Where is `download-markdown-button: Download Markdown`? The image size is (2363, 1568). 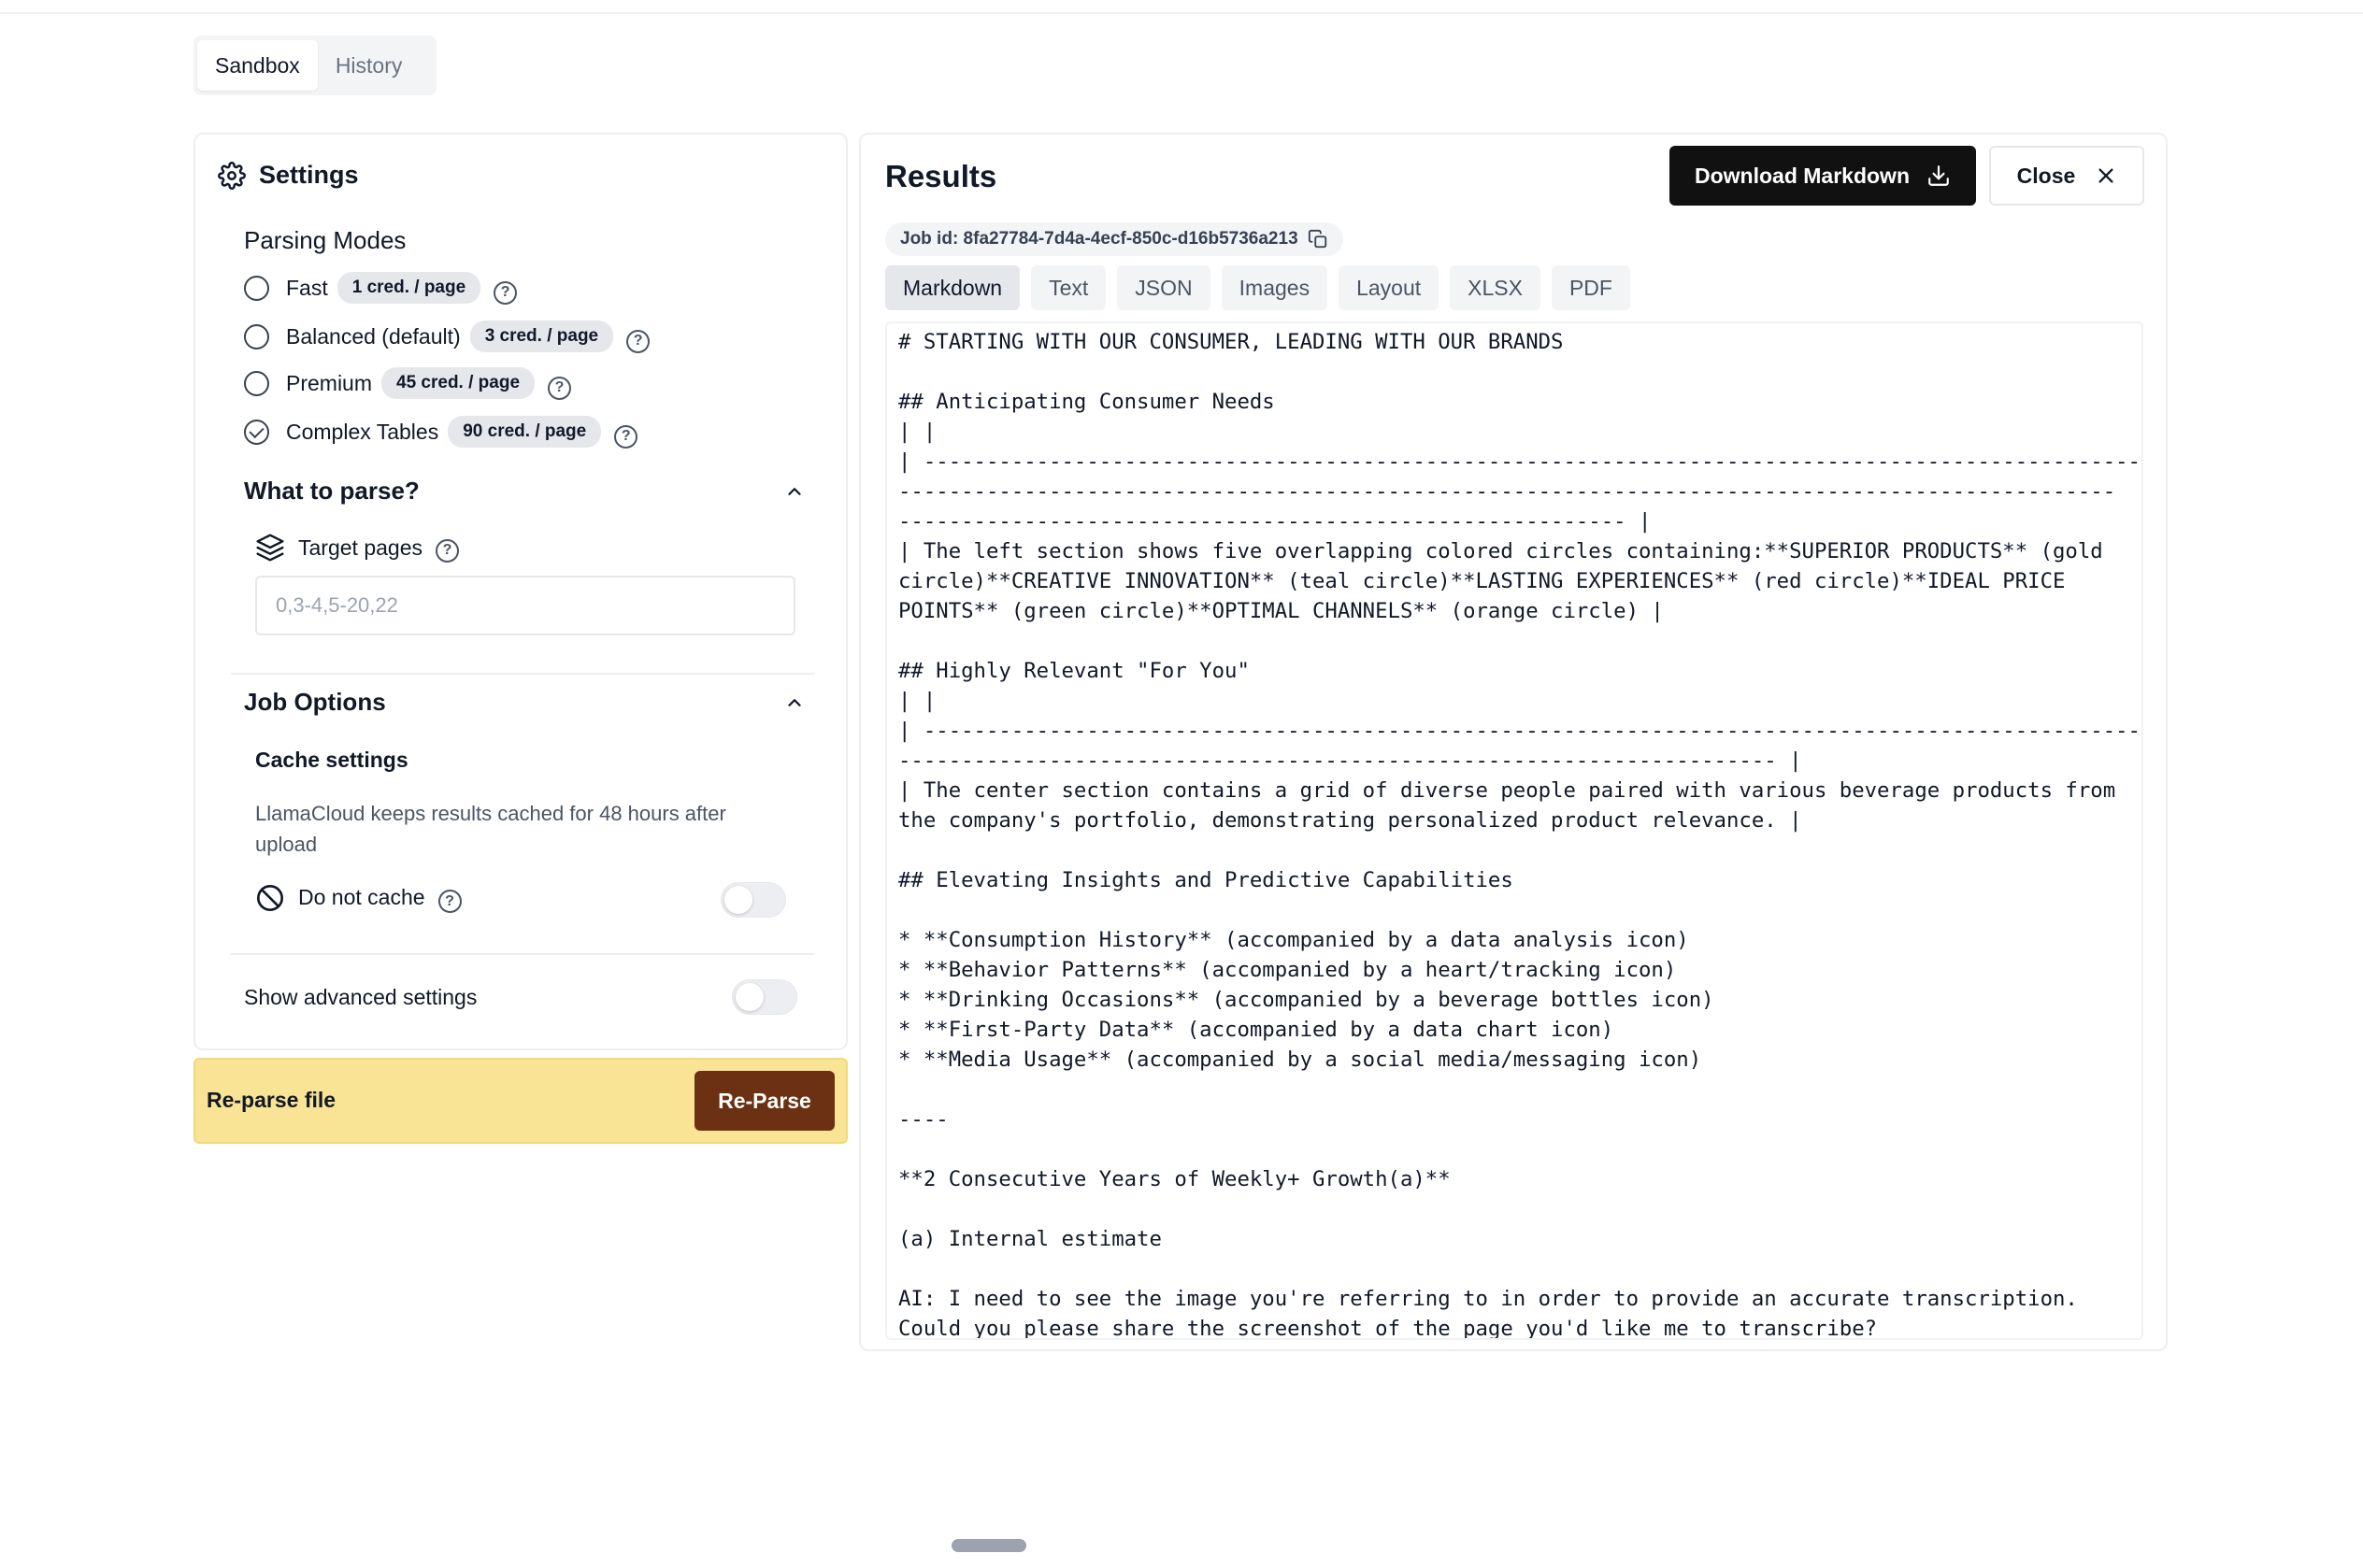
download-markdown-button: Download Markdown is located at coordinates (1822, 176).